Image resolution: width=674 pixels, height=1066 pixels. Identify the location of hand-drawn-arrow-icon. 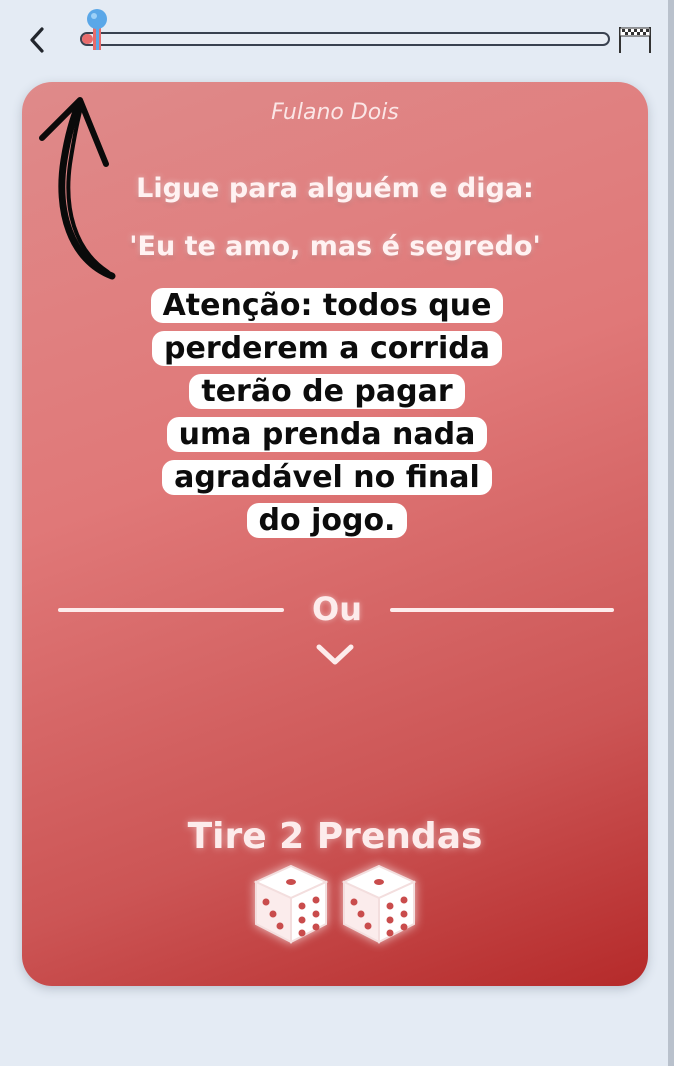
(77, 188).